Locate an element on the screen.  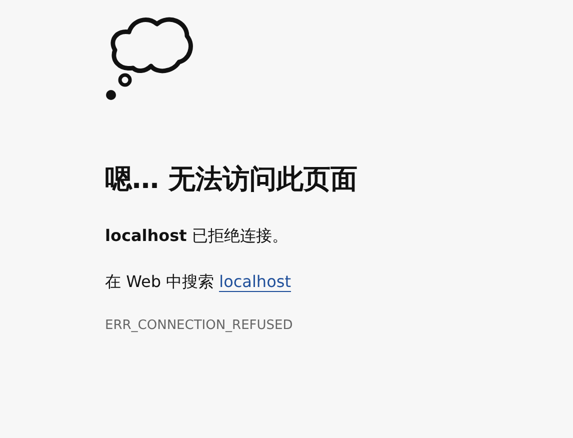
error-message: localhost 已拒绝连接。 is located at coordinates (197, 236).